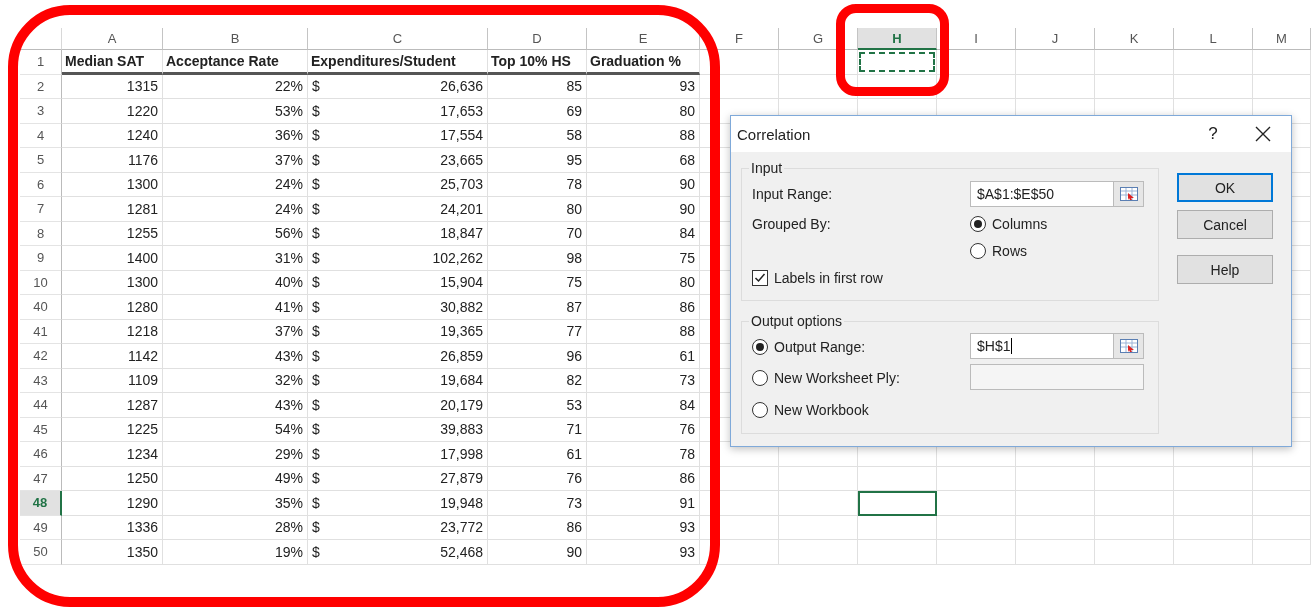  Describe the element at coordinates (41, 454) in the screenshot. I see `row-header: 46` at that location.